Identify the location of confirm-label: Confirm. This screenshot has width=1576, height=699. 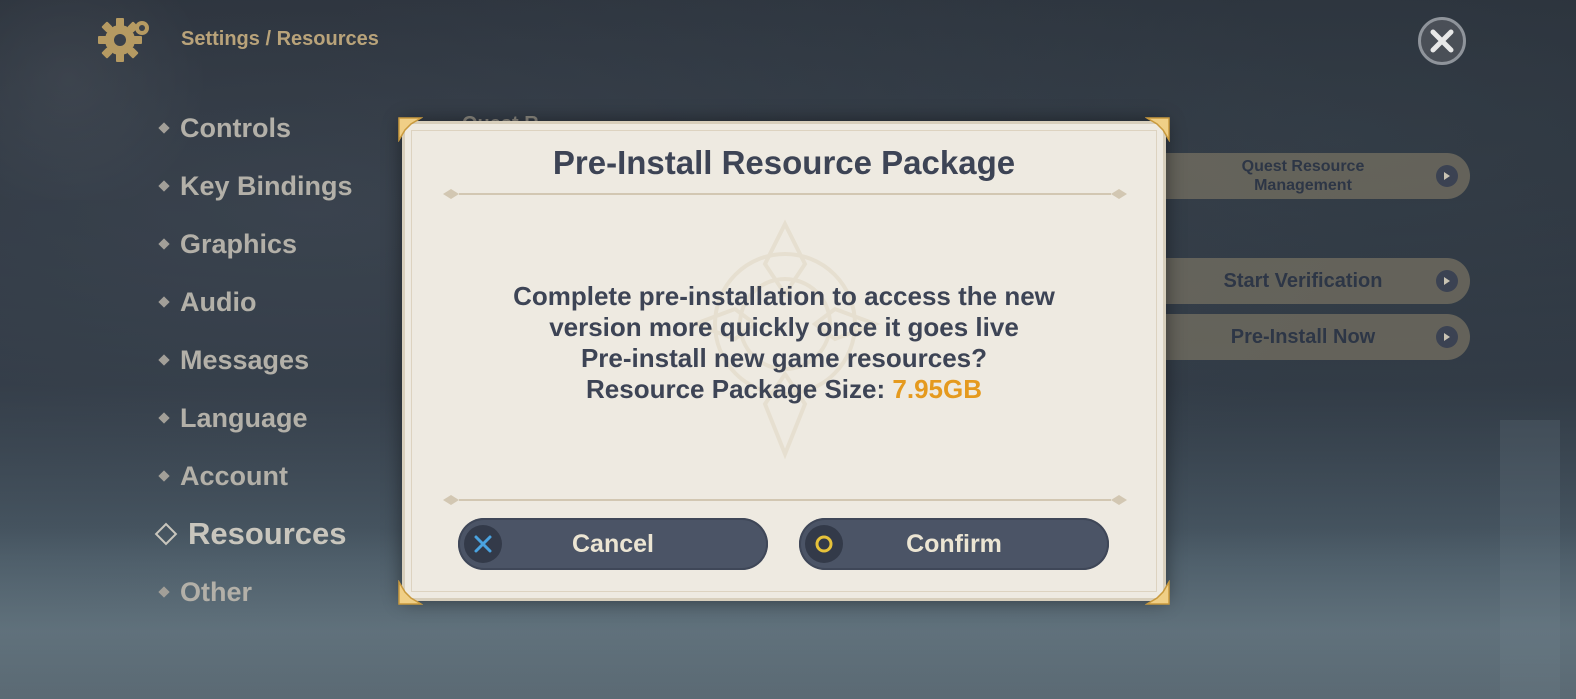
(954, 543).